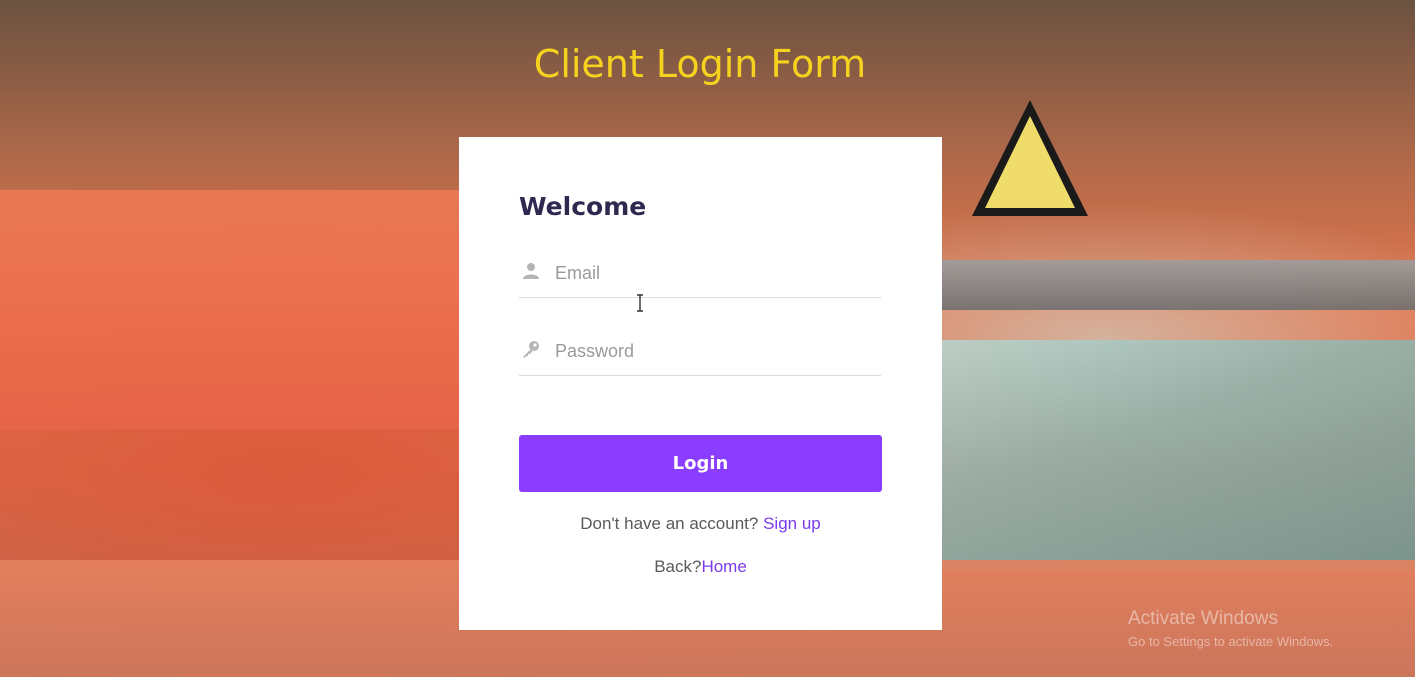 Image resolution: width=1415 pixels, height=677 pixels. I want to click on text-cursor-icon, so click(640, 303).